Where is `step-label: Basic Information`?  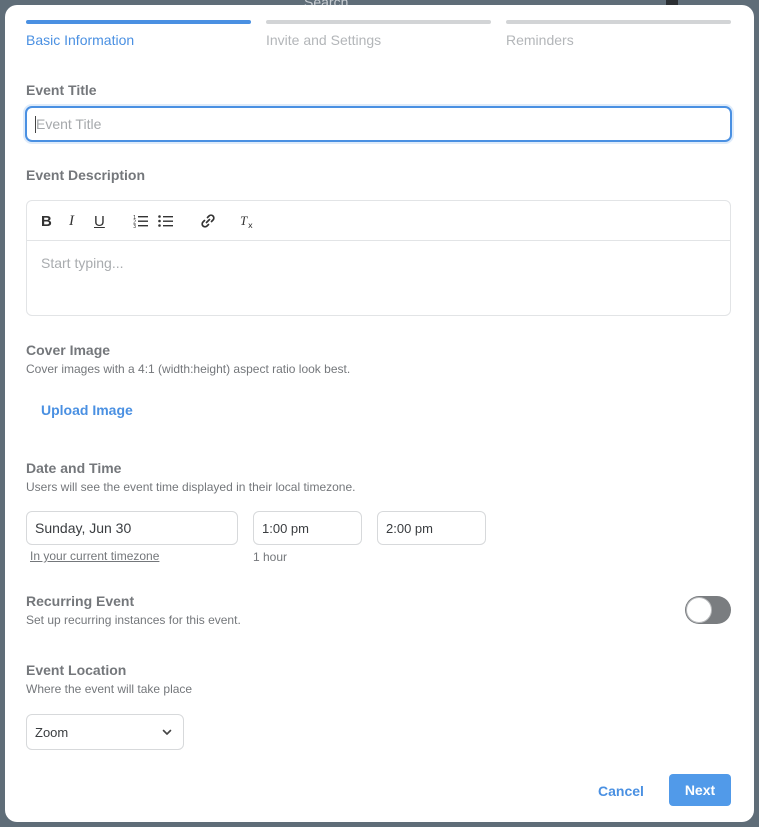 step-label: Basic Information is located at coordinates (80, 40).